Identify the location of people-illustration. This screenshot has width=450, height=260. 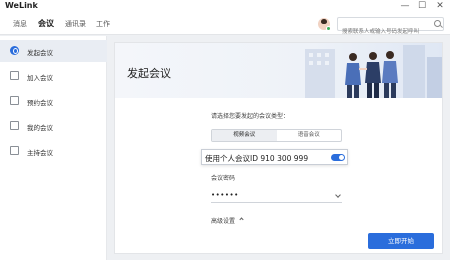
(373, 71).